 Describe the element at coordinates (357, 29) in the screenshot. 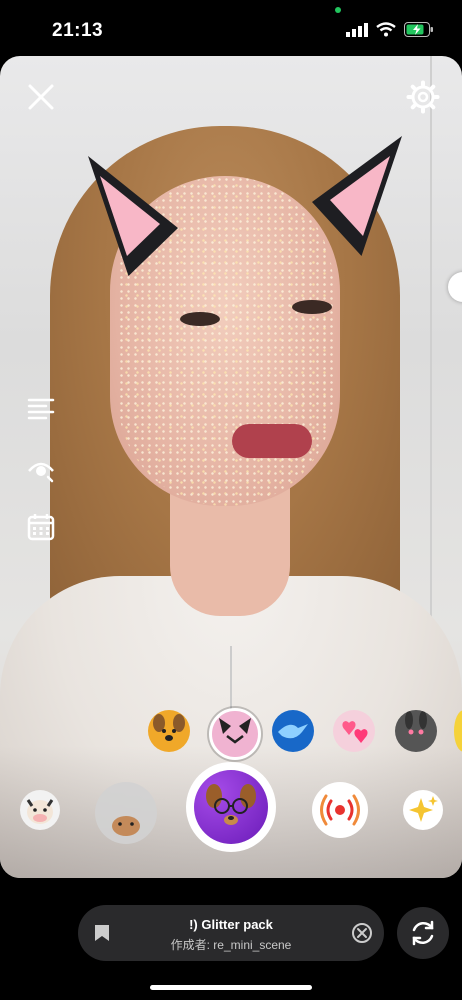

I see `signal-icon` at that location.